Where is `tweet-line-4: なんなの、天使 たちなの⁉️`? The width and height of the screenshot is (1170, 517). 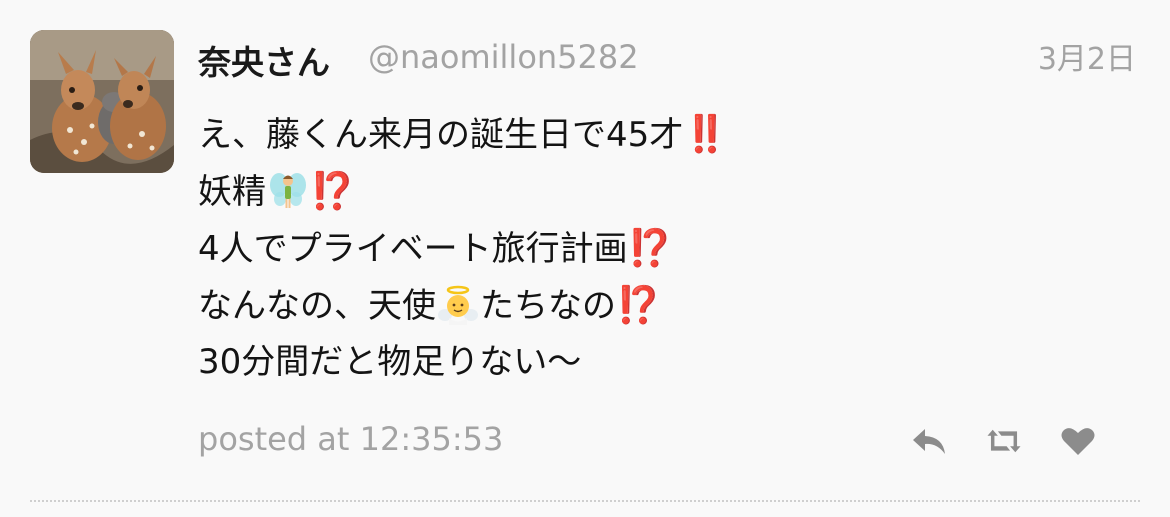 tweet-line-4: なんなの、天使 たちなの⁉️ is located at coordinates (648, 305).